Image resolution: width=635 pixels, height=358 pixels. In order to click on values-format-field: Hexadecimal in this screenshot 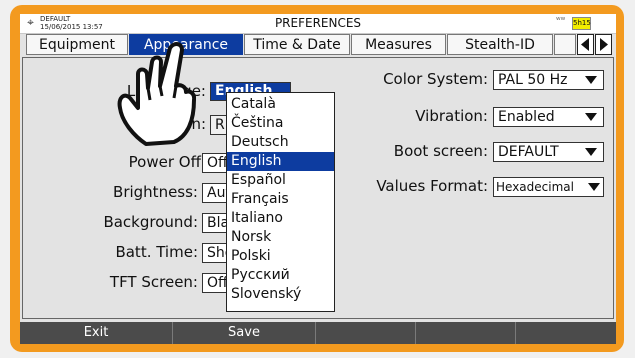, I will do `click(548, 187)`.